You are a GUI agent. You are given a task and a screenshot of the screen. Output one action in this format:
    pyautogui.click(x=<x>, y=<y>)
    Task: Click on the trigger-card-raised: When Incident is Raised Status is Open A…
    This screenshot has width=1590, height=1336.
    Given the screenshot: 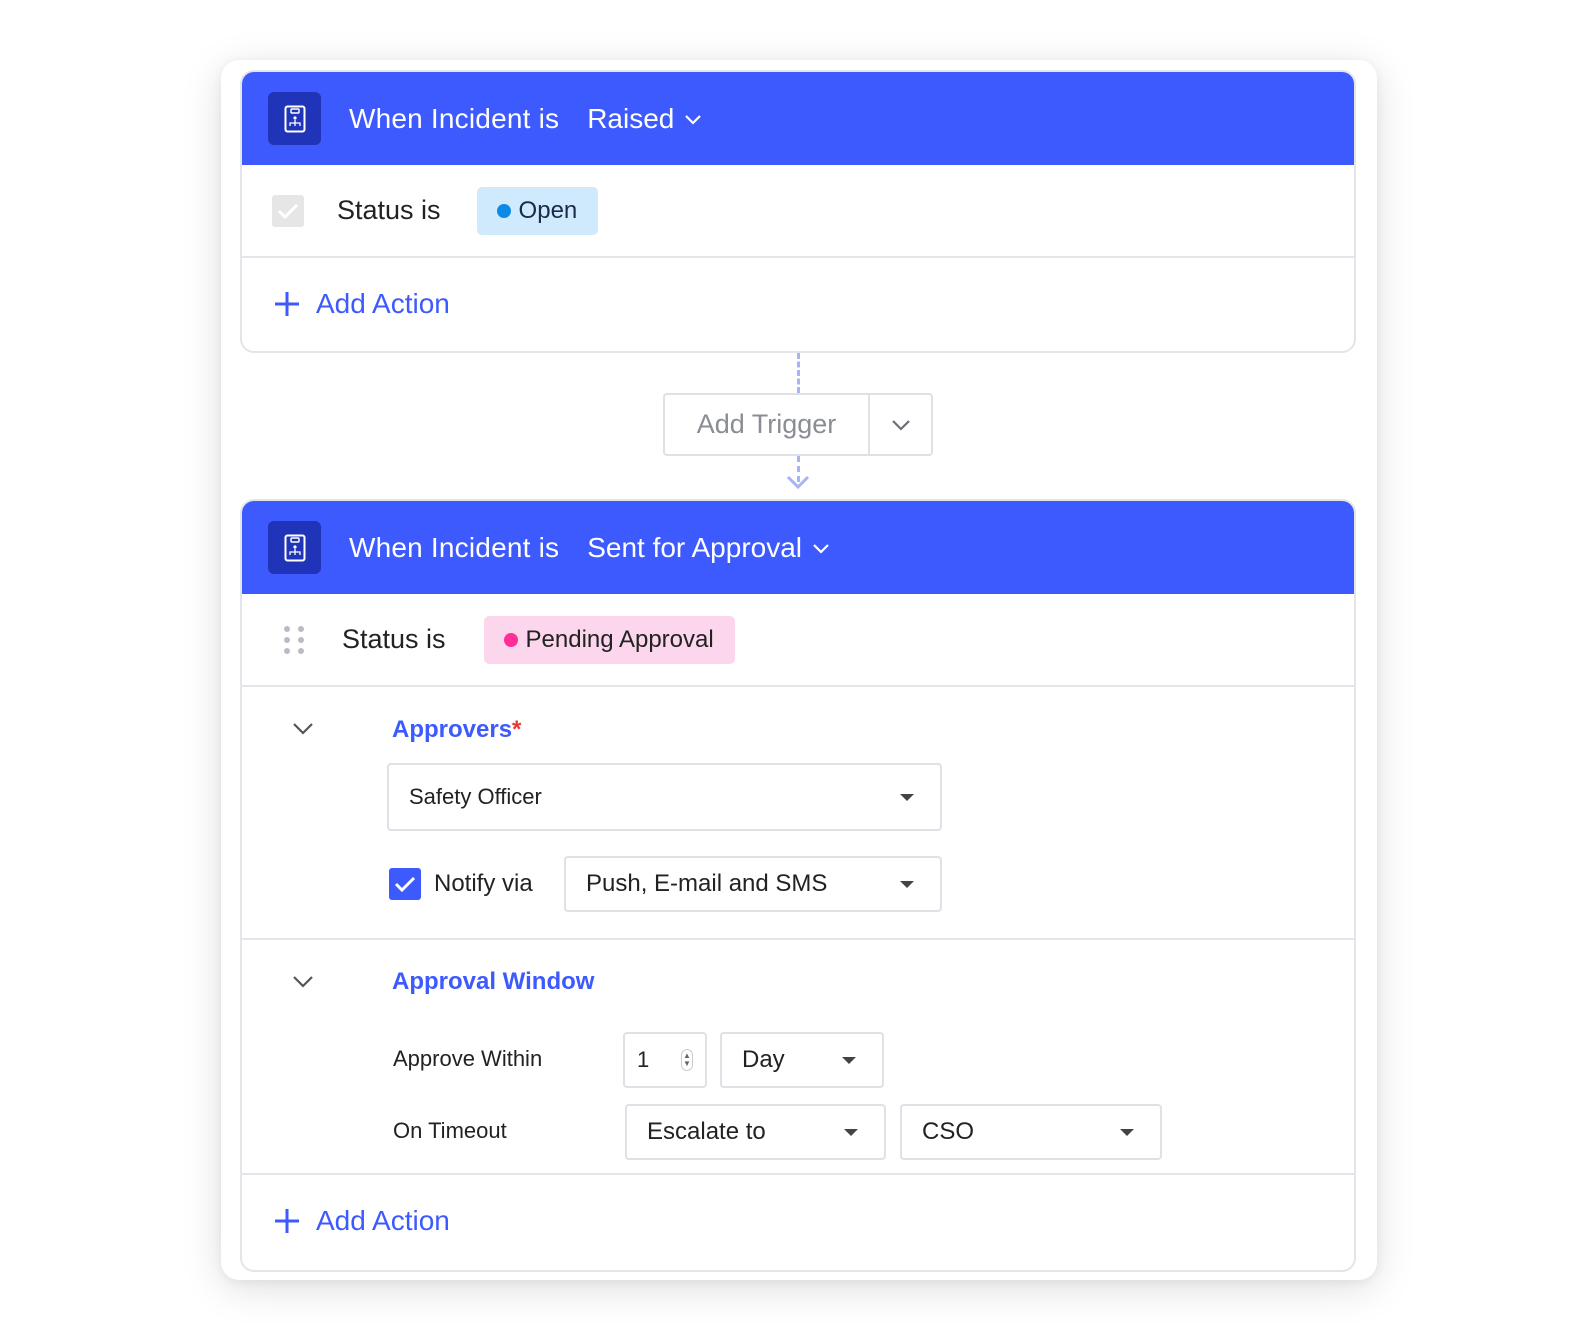 What is the action you would take?
    pyautogui.click(x=798, y=211)
    